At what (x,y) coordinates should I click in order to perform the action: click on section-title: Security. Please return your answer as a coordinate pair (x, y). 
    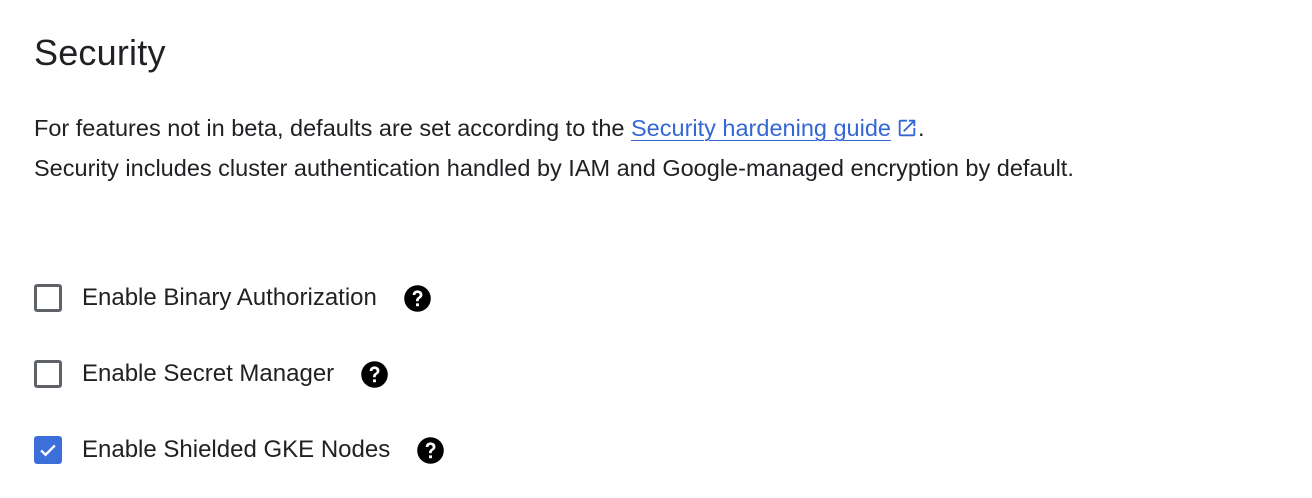
    Looking at the image, I should click on (100, 52).